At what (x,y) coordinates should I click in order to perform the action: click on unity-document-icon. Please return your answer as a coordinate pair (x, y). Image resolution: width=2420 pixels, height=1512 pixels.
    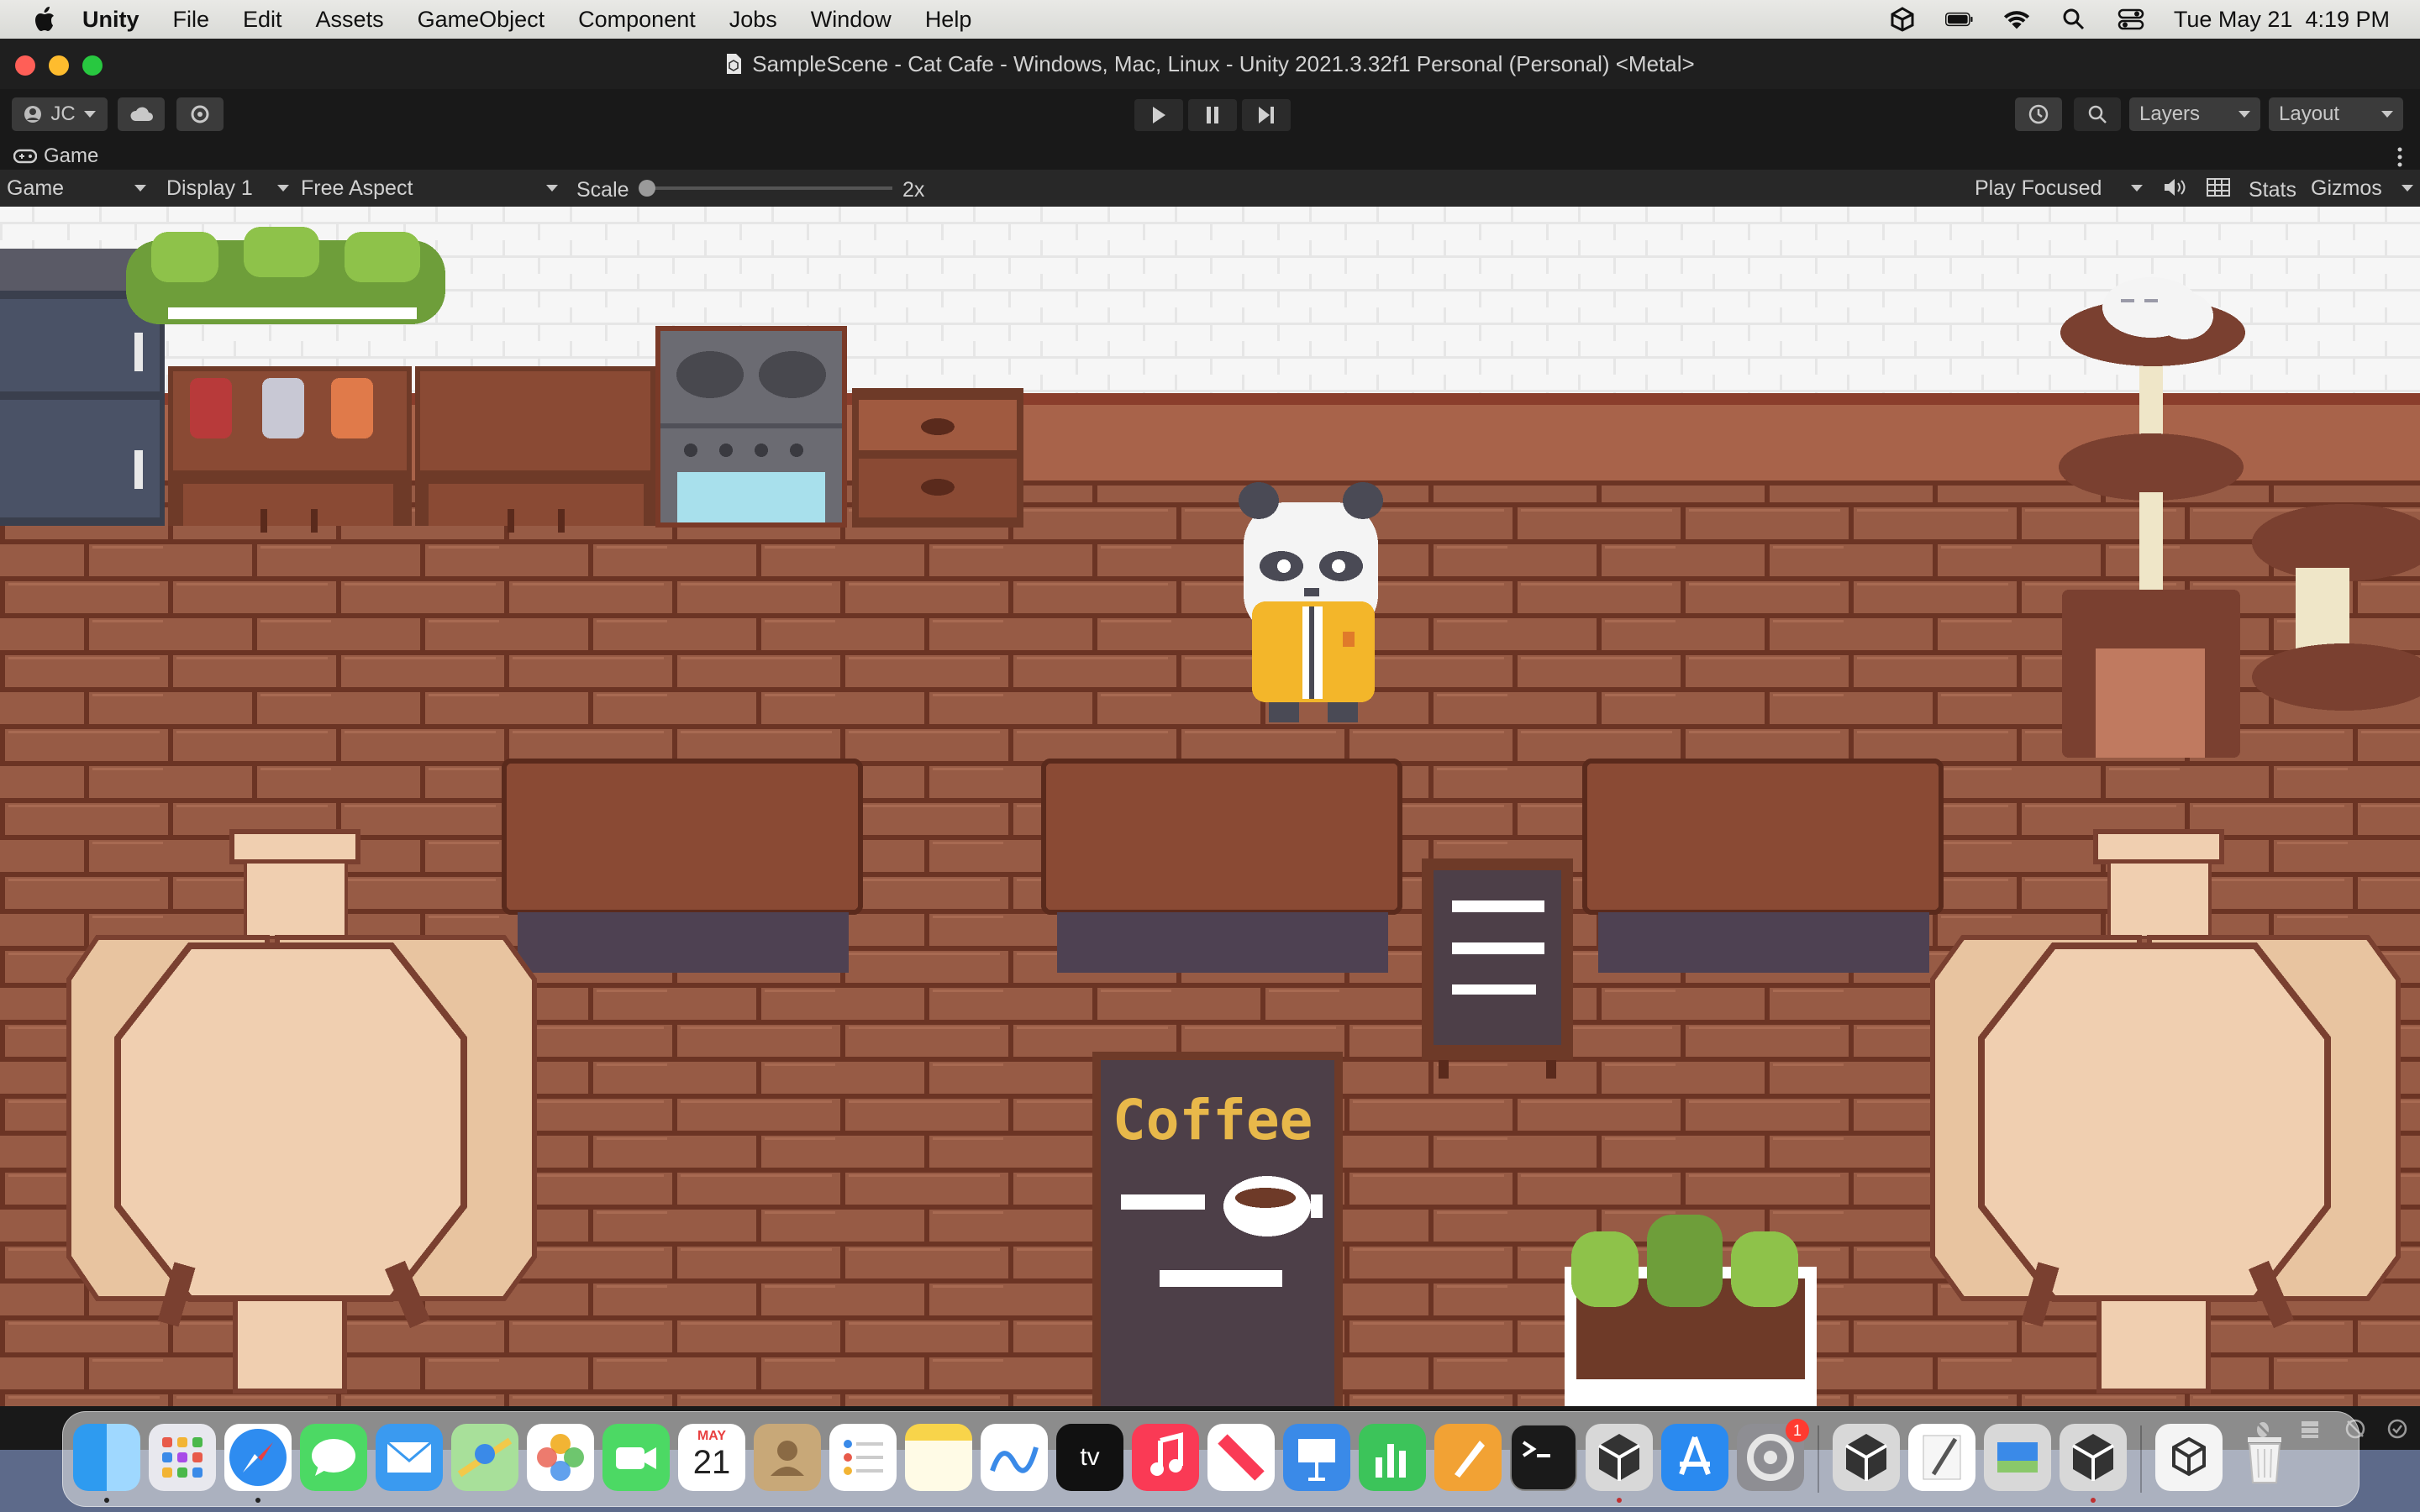
    Looking at the image, I should click on (2189, 1457).